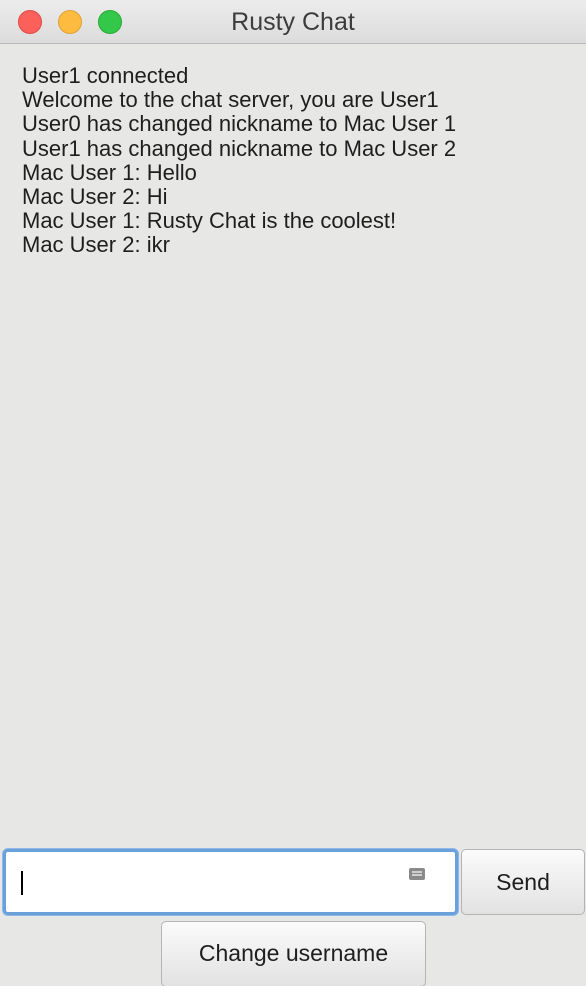  What do you see at coordinates (22, 883) in the screenshot?
I see `text-caret` at bounding box center [22, 883].